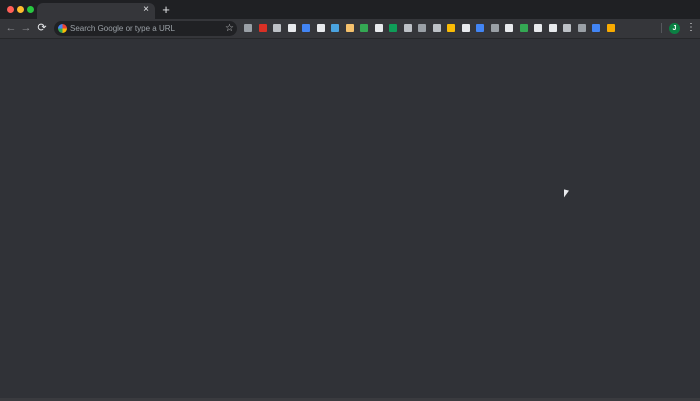 Image resolution: width=700 pixels, height=401 pixels. I want to click on more-menu-icon: ⋮, so click(691, 28).